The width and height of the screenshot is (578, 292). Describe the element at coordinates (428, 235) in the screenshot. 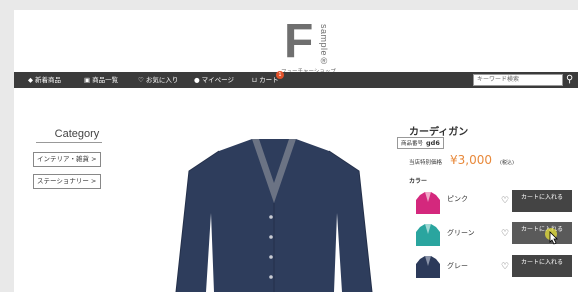

I see `swatch-green` at that location.